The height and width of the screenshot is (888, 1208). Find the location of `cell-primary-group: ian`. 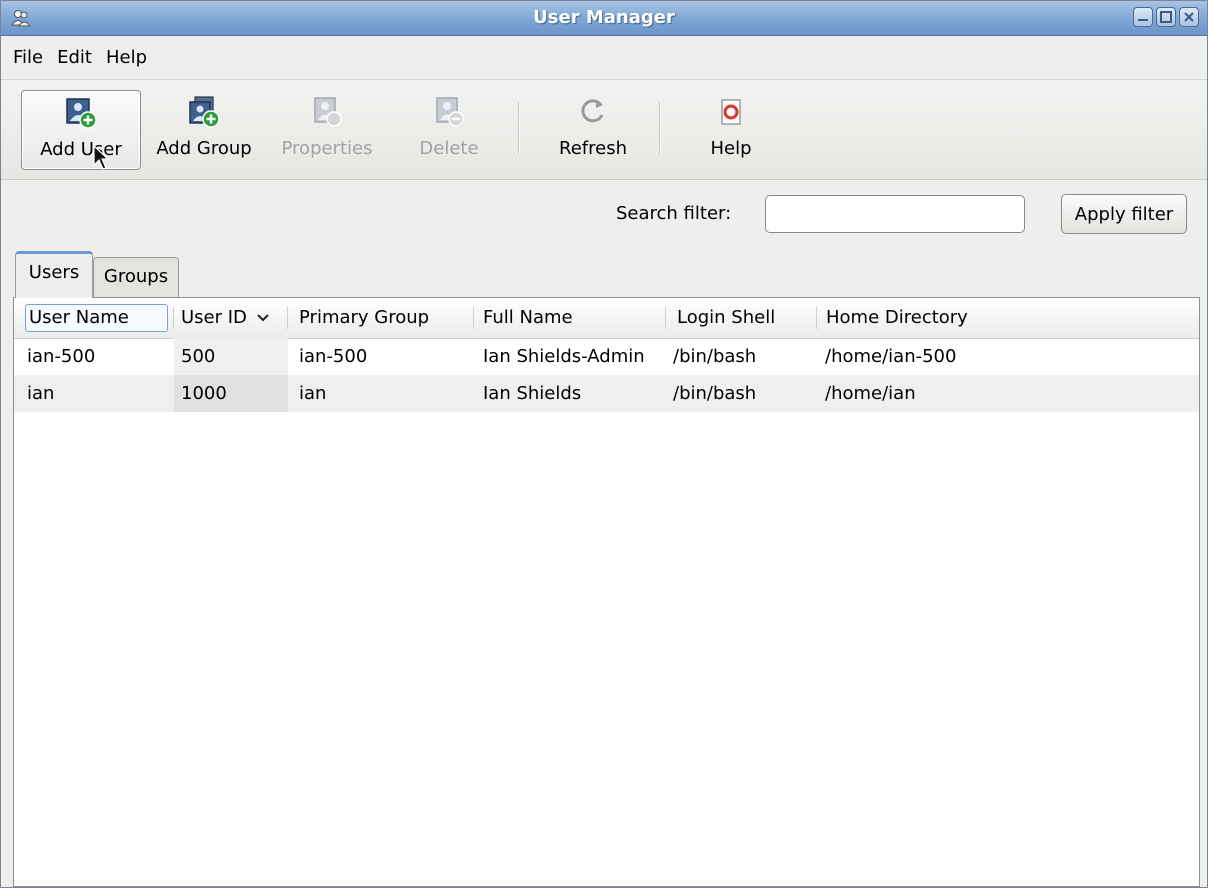

cell-primary-group: ian is located at coordinates (313, 393).